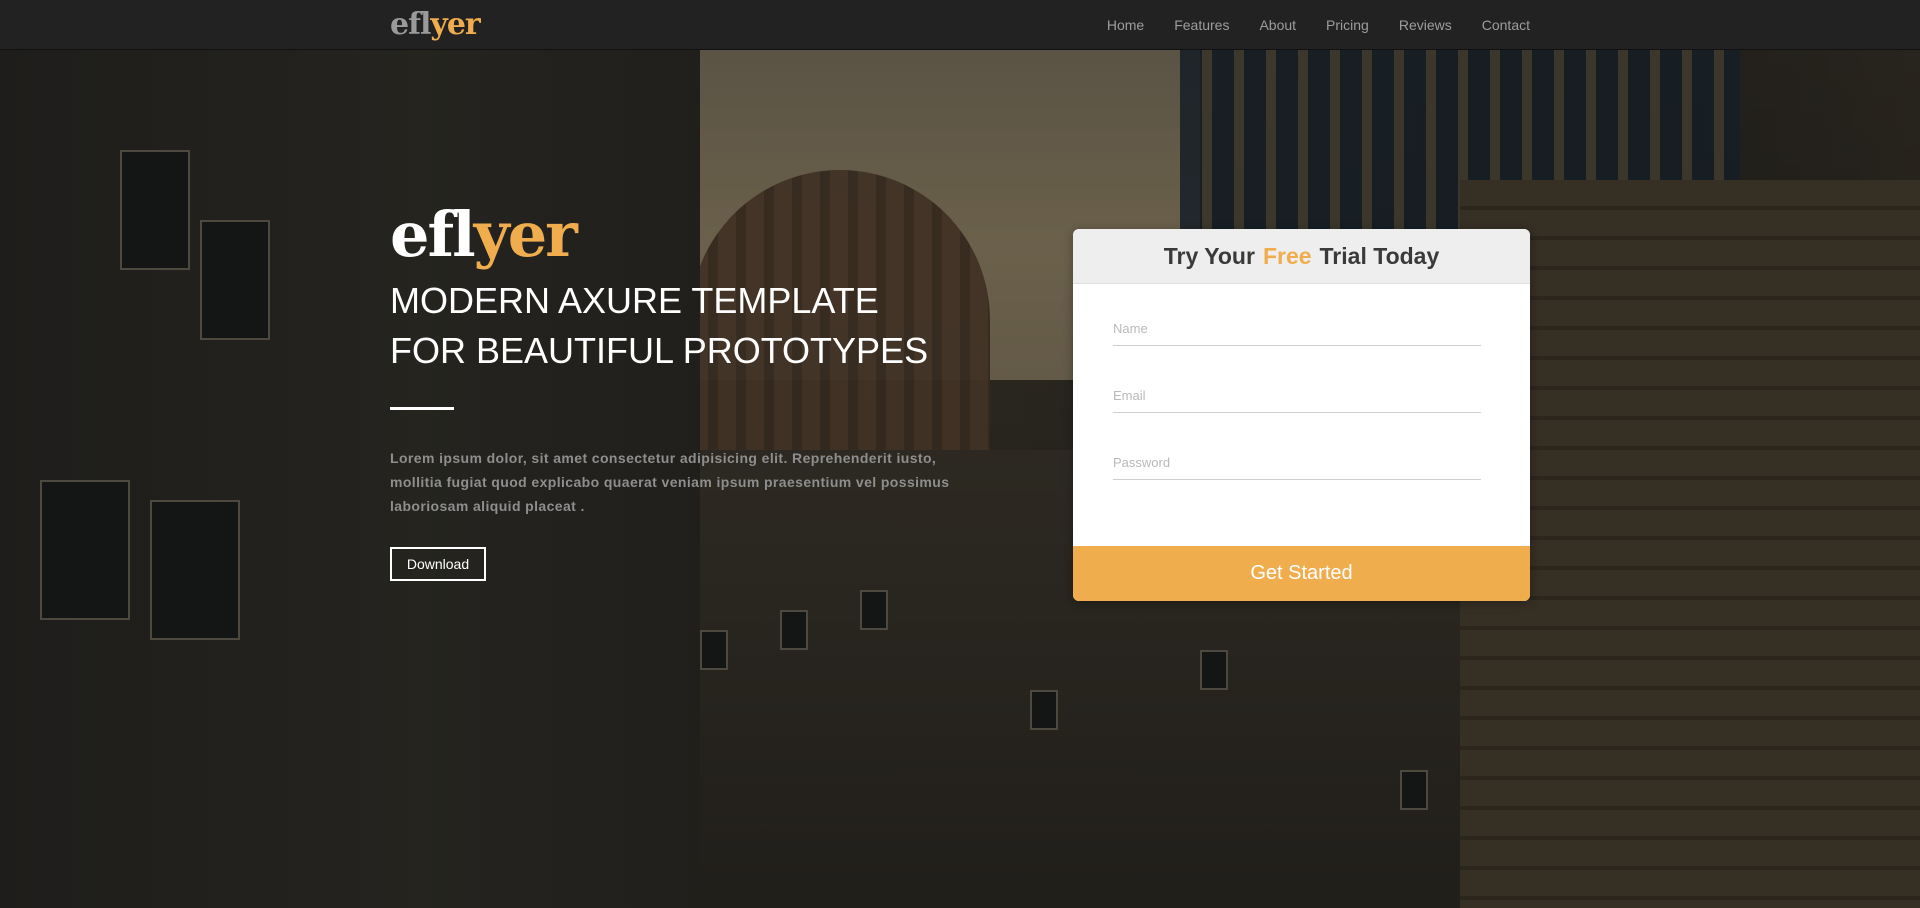  What do you see at coordinates (1209, 255) in the screenshot?
I see `trial-heading-pre: Try Your` at bounding box center [1209, 255].